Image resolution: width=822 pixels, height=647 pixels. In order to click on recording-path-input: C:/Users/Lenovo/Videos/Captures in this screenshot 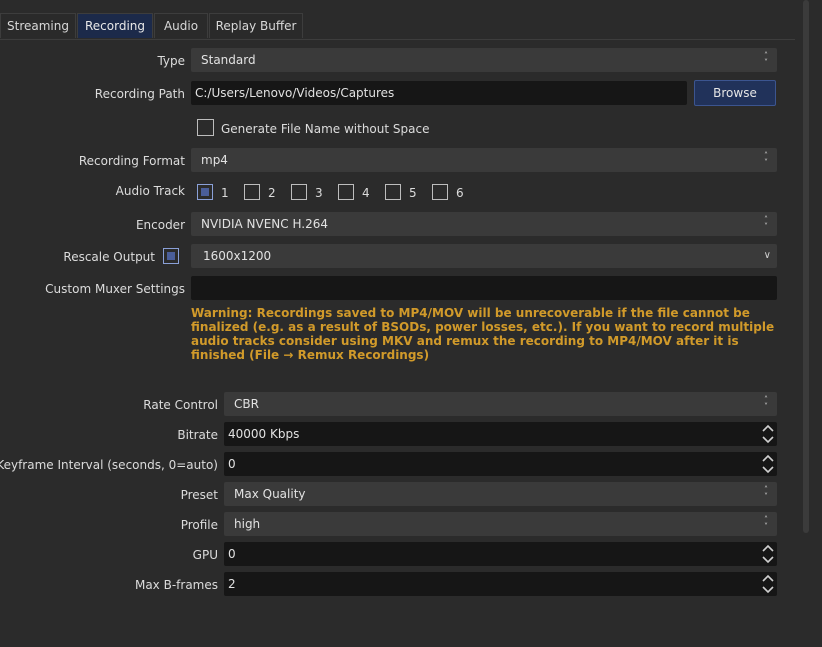, I will do `click(439, 93)`.